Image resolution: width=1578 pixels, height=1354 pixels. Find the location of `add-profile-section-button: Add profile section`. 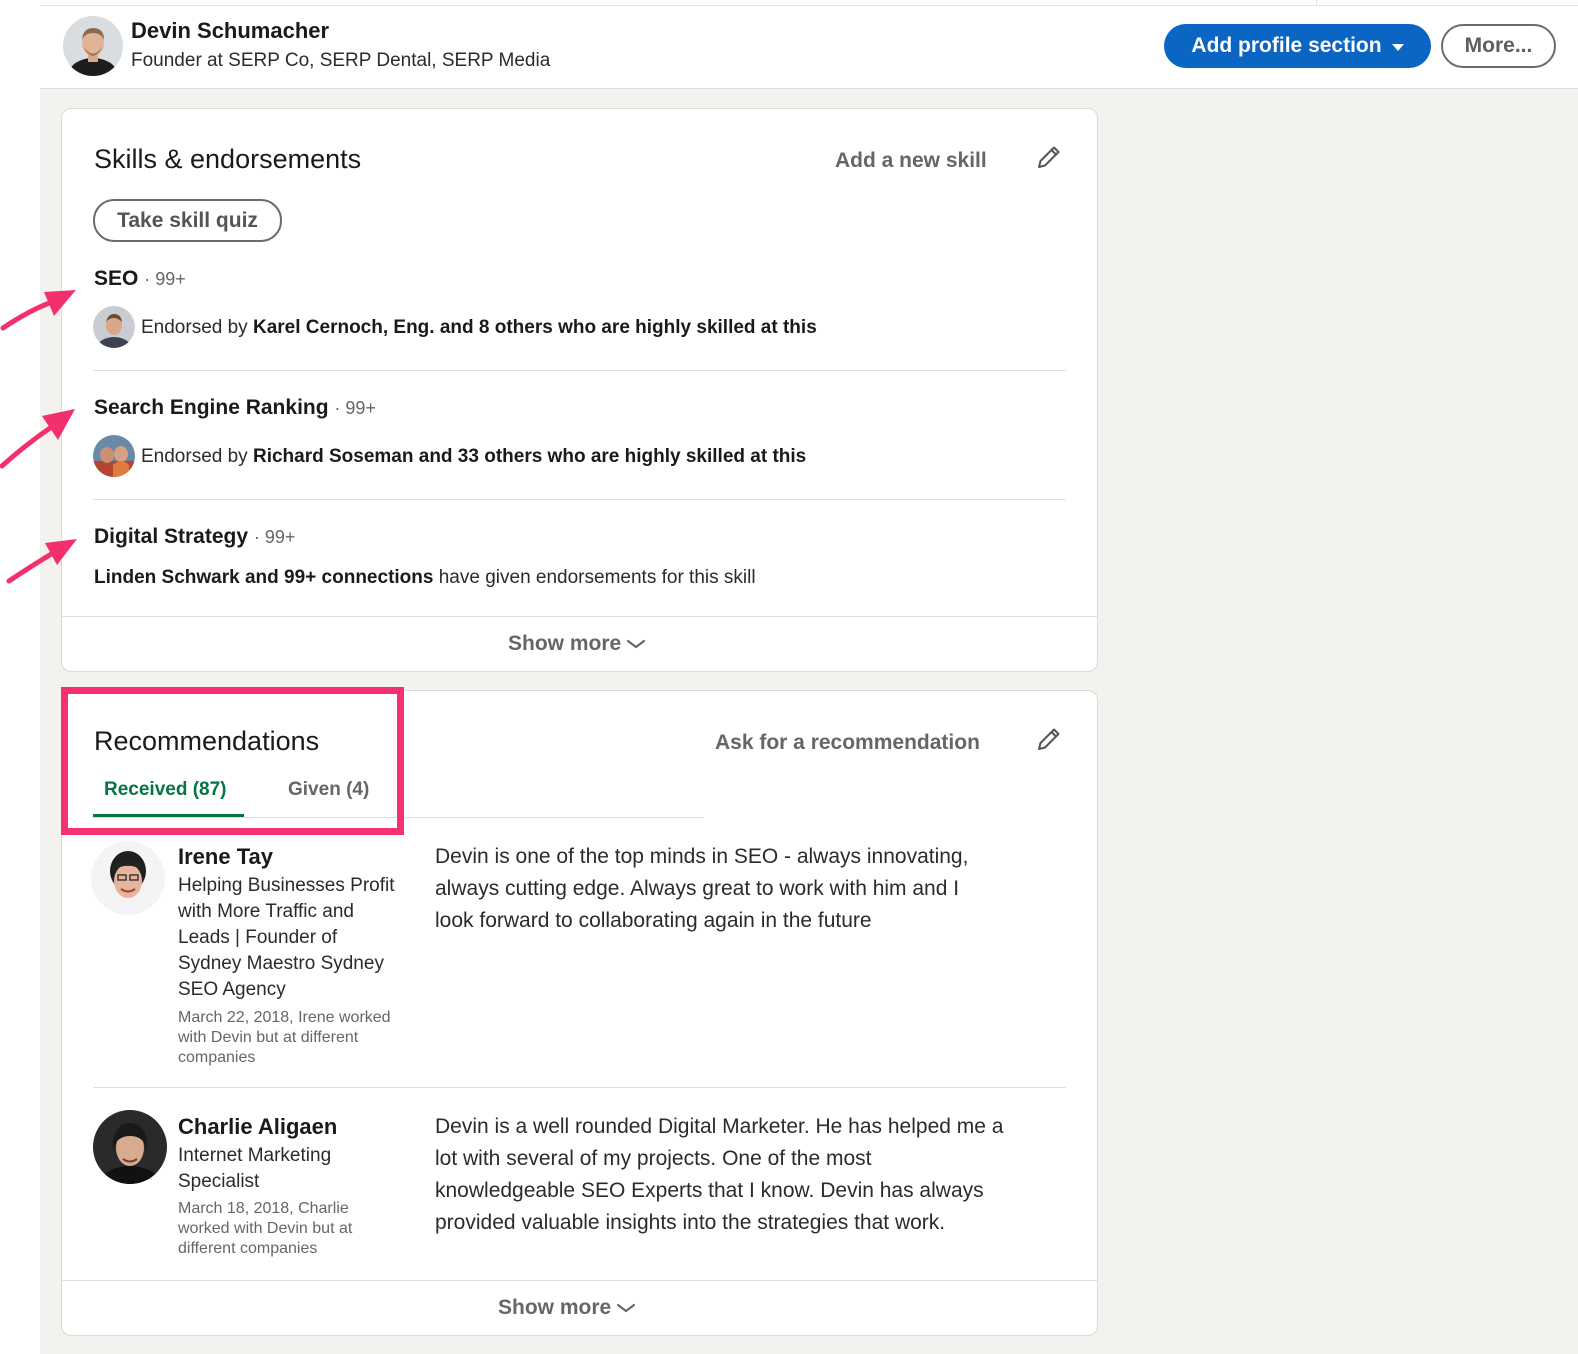

add-profile-section-button: Add profile section is located at coordinates (1297, 46).